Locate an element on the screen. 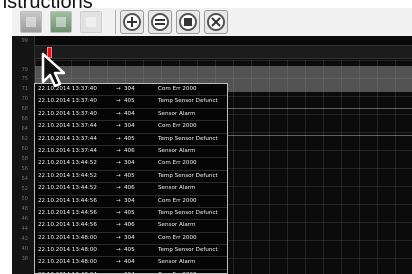 This screenshot has width=412, height=274. zoom-reset-button is located at coordinates (216, 22).